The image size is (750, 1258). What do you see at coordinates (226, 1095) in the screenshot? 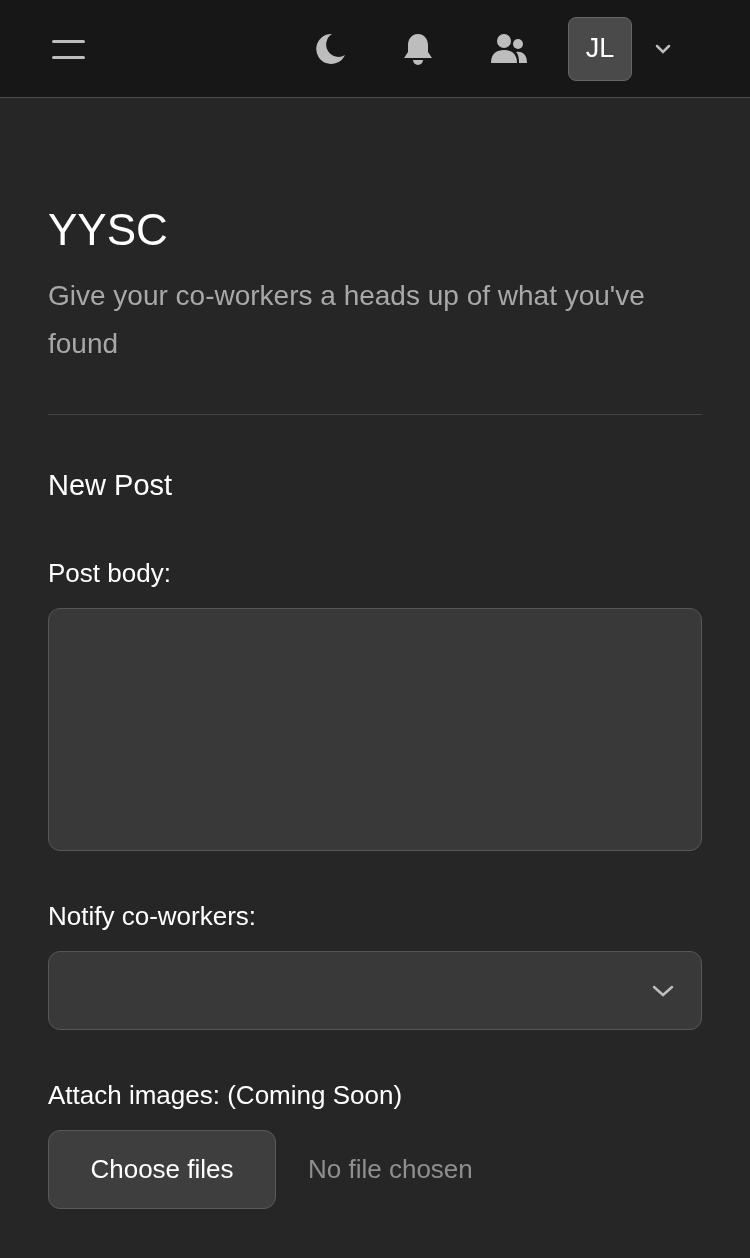
I see `field-label: Attach images: (Coming Soon)` at bounding box center [226, 1095].